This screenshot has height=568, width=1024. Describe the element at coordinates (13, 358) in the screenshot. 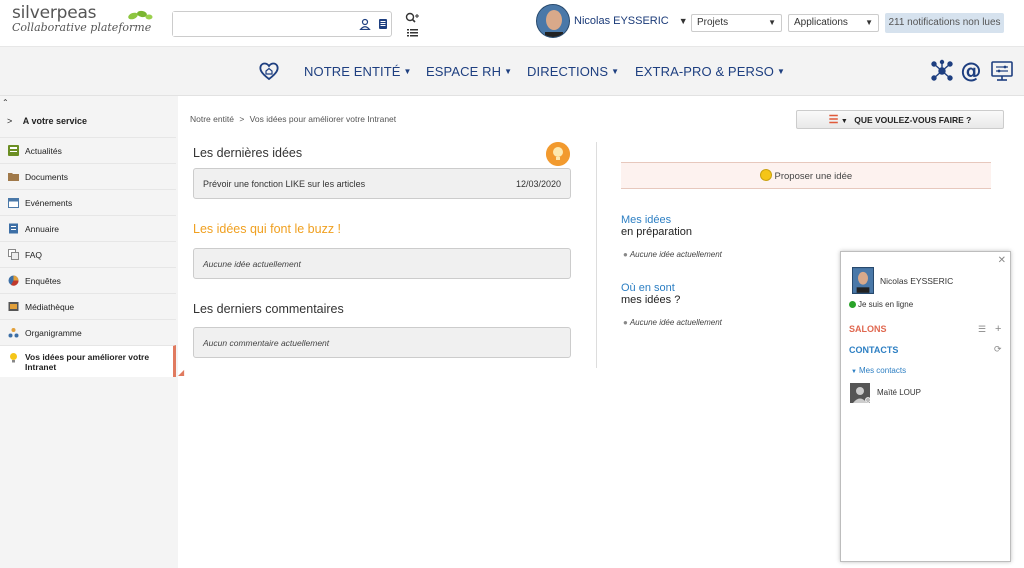

I see `lightbulb-icon` at that location.